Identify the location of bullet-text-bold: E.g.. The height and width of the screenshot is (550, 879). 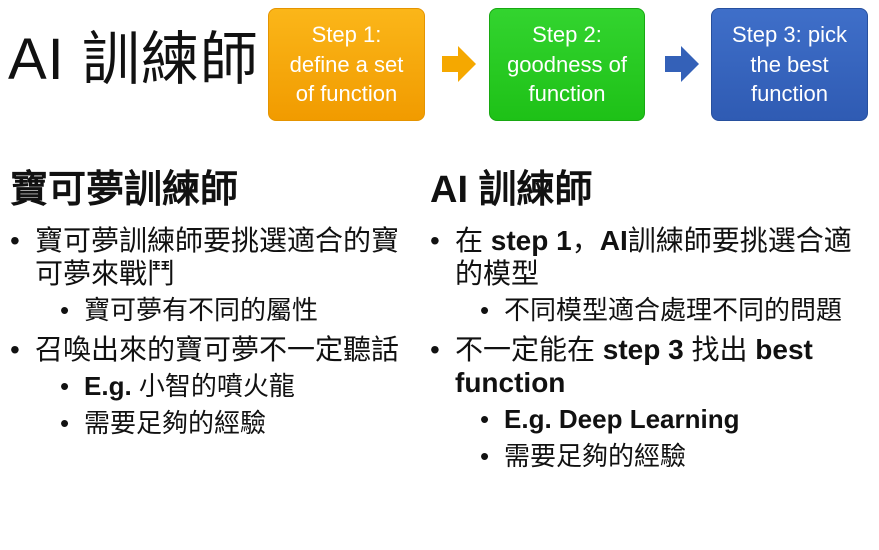
(108, 385).